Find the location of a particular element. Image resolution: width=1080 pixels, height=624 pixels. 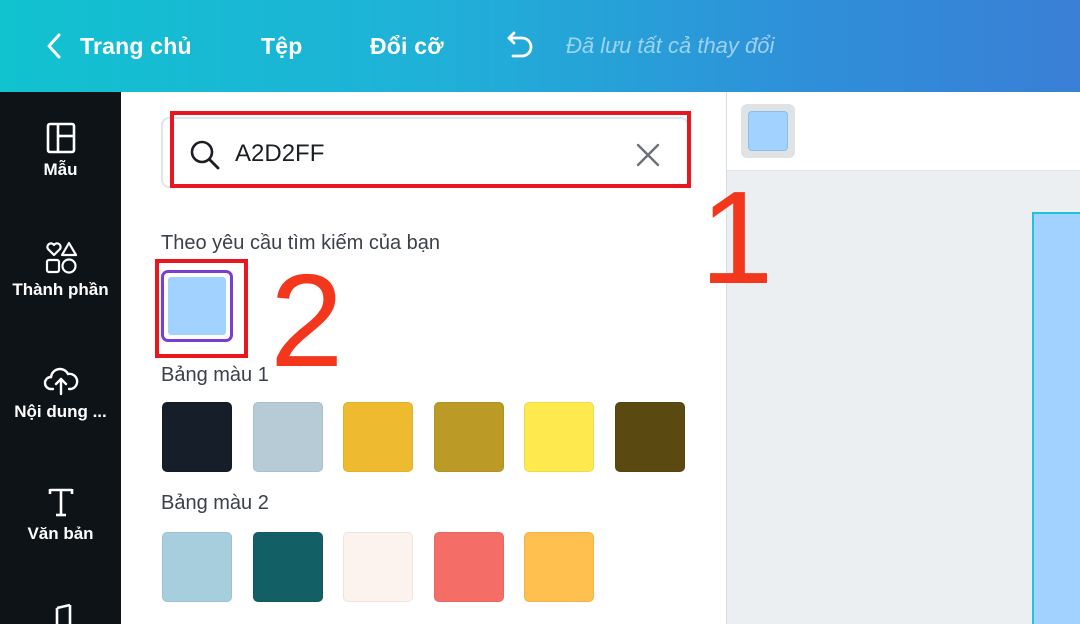

undo-button is located at coordinates (518, 46).